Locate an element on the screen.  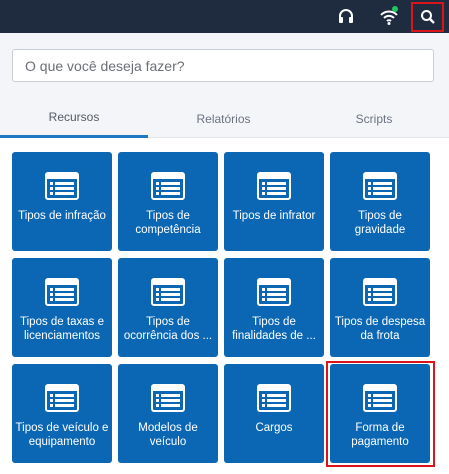
wifi-status-dot is located at coordinates (395, 9).